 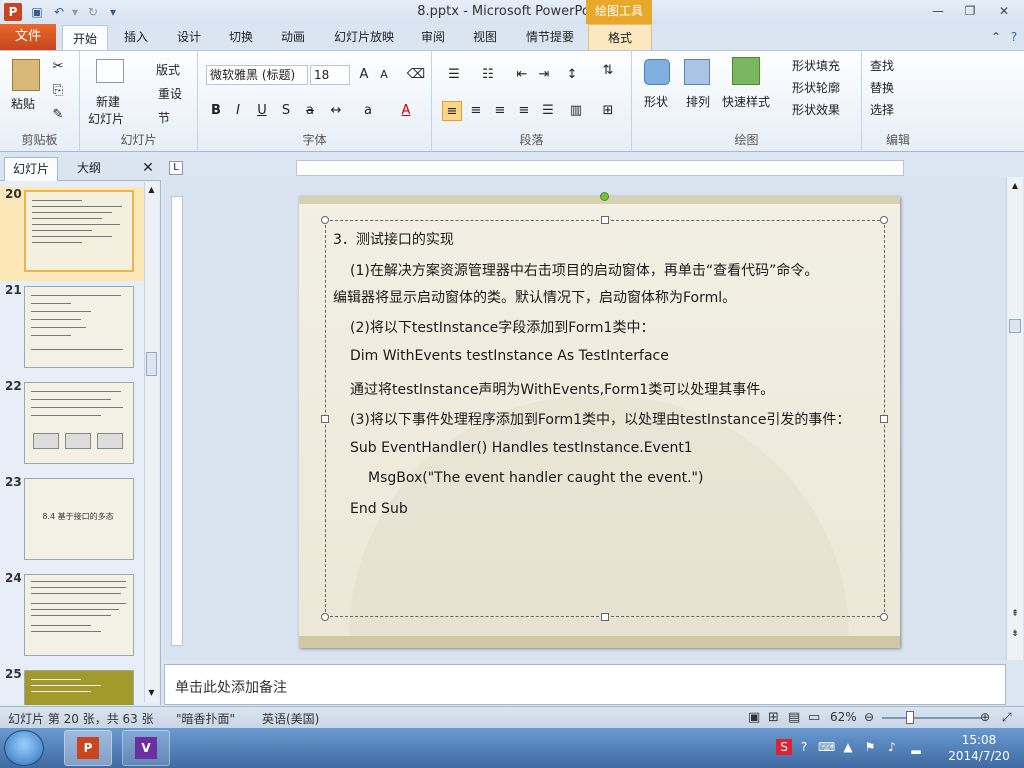 I want to click on section-button: 节, so click(x=164, y=117).